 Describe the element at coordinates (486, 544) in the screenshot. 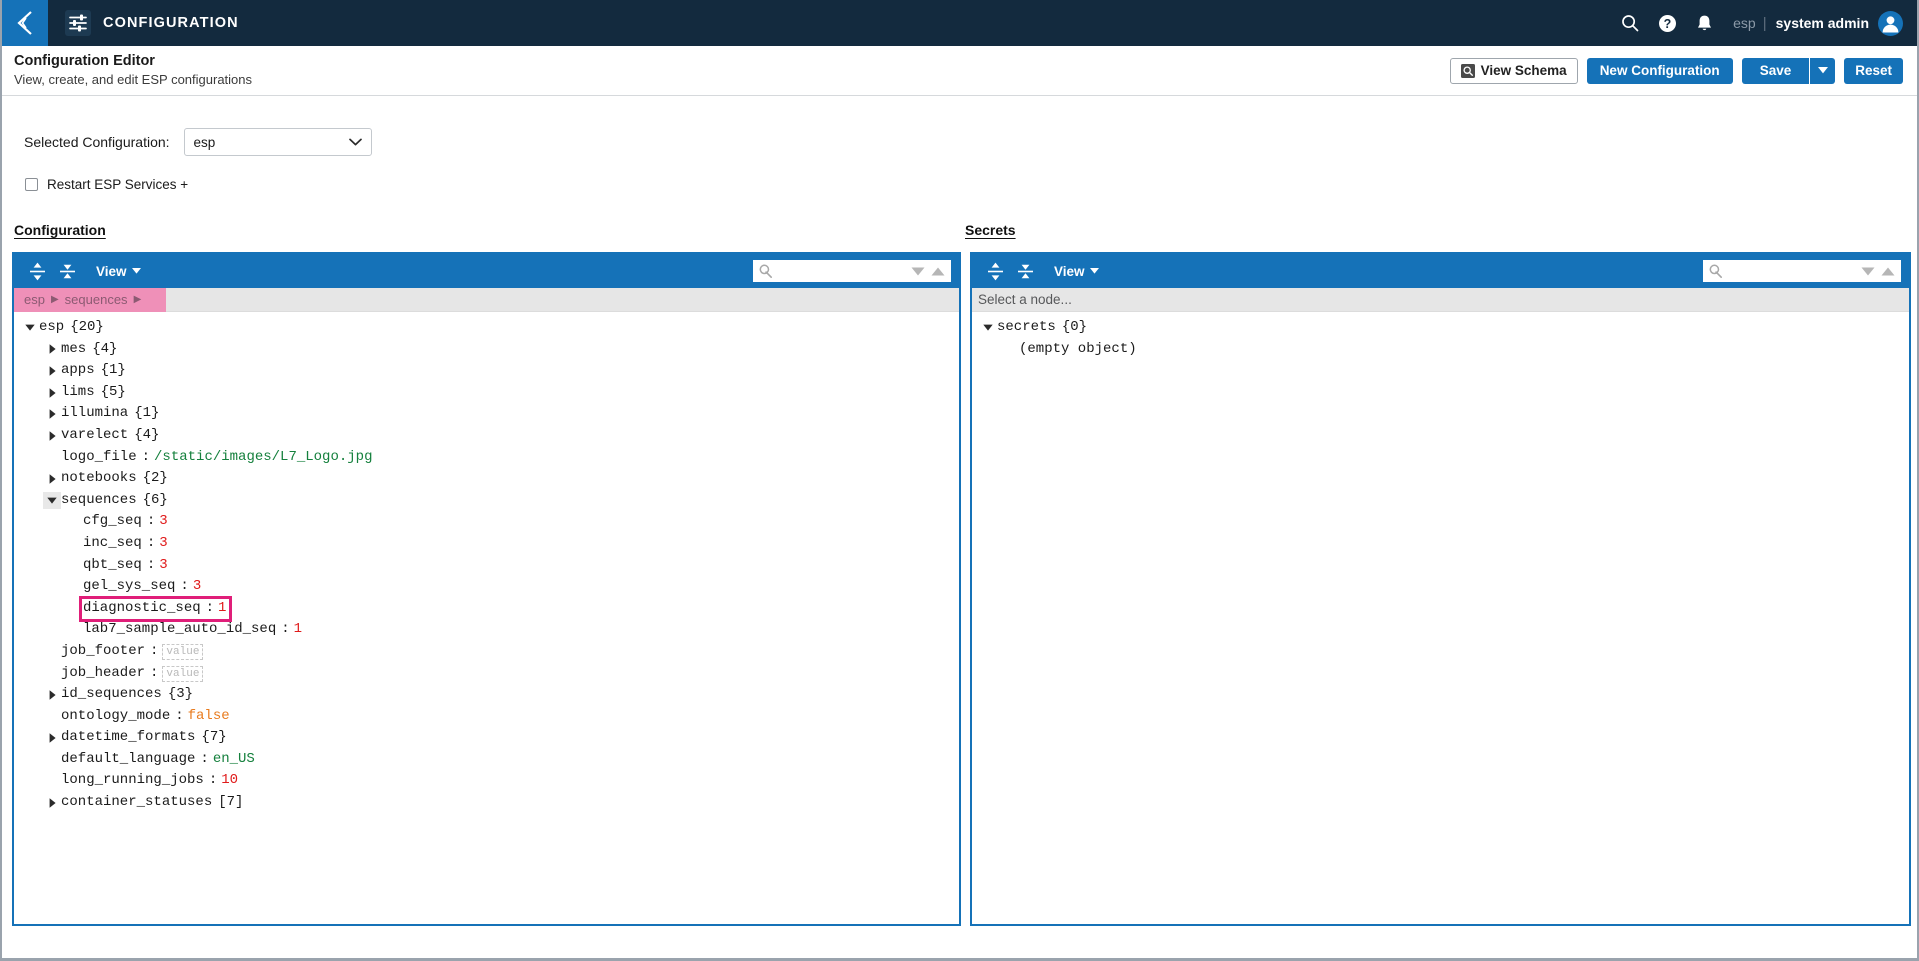

I see `tree-node: inc_seq:3` at that location.